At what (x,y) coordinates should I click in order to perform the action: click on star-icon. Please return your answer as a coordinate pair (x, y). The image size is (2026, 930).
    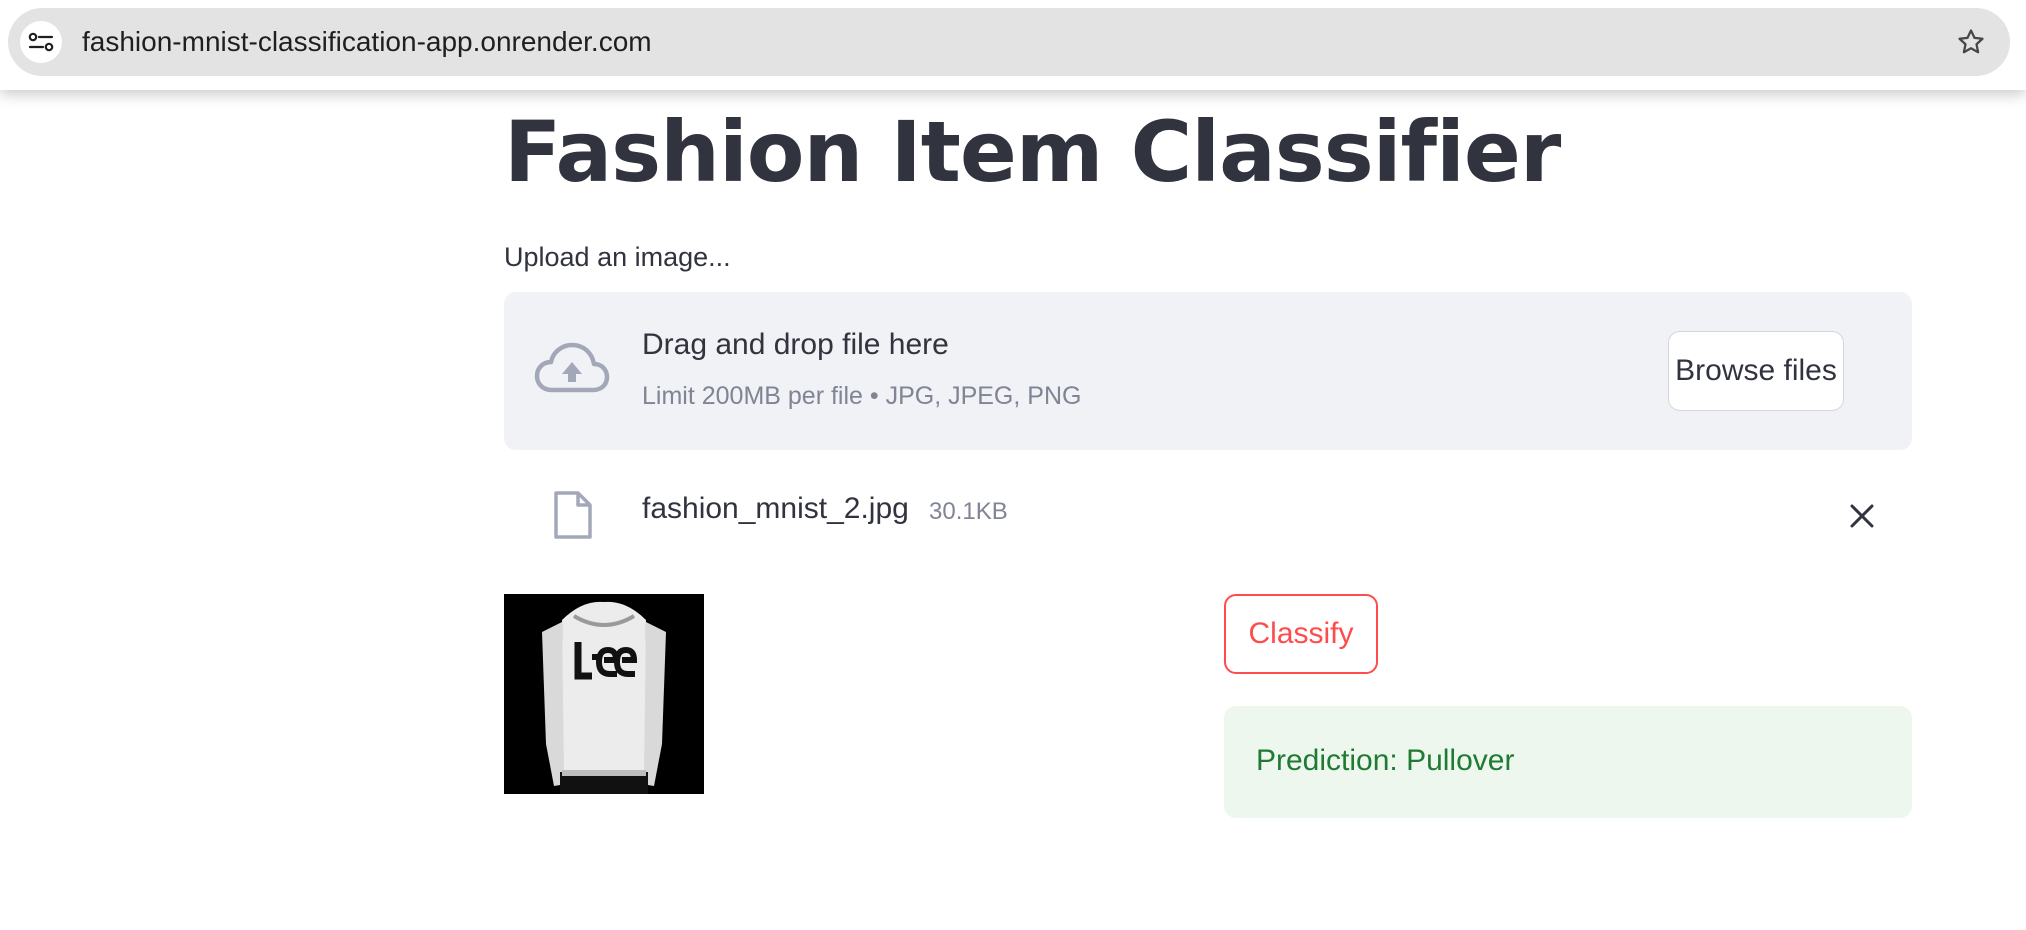
    Looking at the image, I should click on (1971, 42).